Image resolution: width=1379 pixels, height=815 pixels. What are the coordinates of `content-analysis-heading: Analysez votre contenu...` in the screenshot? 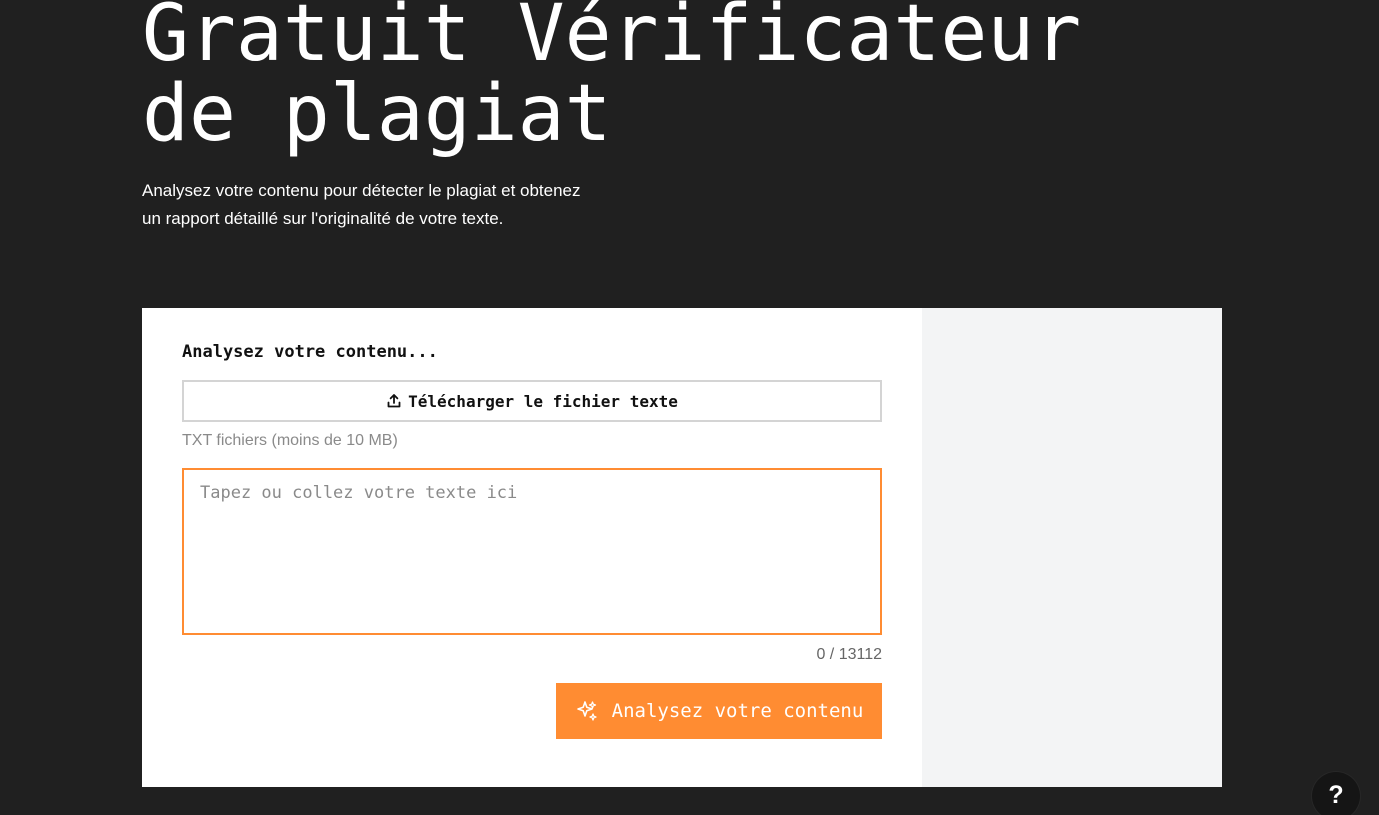 It's located at (310, 352).